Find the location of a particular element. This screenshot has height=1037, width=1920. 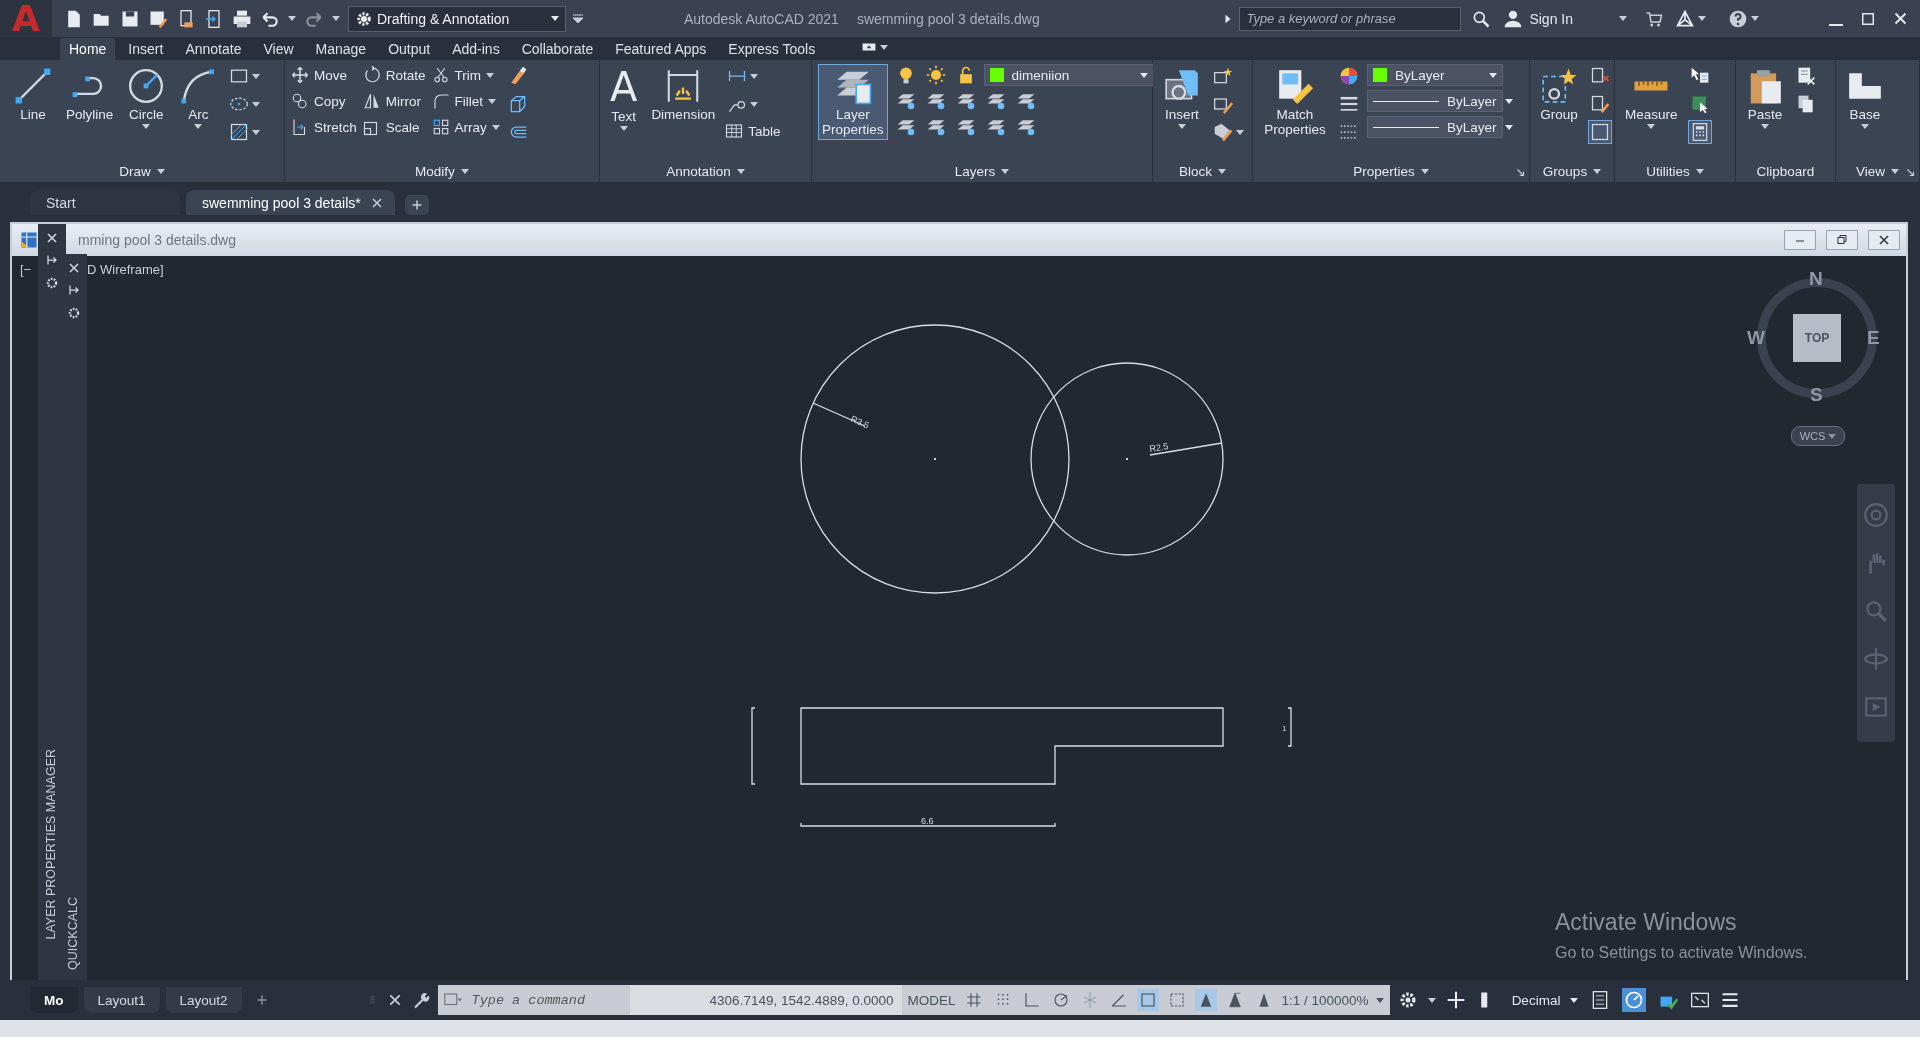

ribbon-tab: Featured Apps is located at coordinates (661, 49).